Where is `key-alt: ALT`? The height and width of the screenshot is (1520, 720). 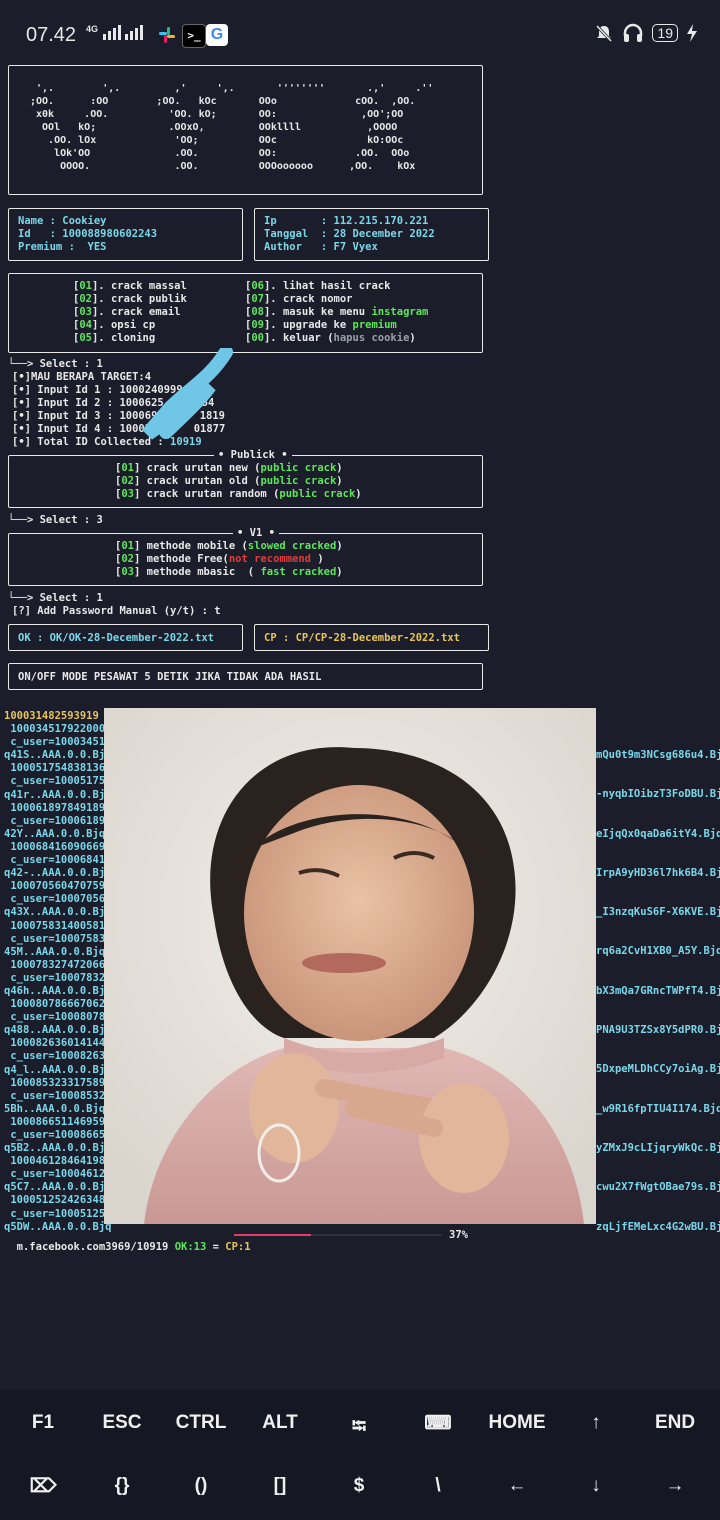 key-alt: ALT is located at coordinates (280, 1423).